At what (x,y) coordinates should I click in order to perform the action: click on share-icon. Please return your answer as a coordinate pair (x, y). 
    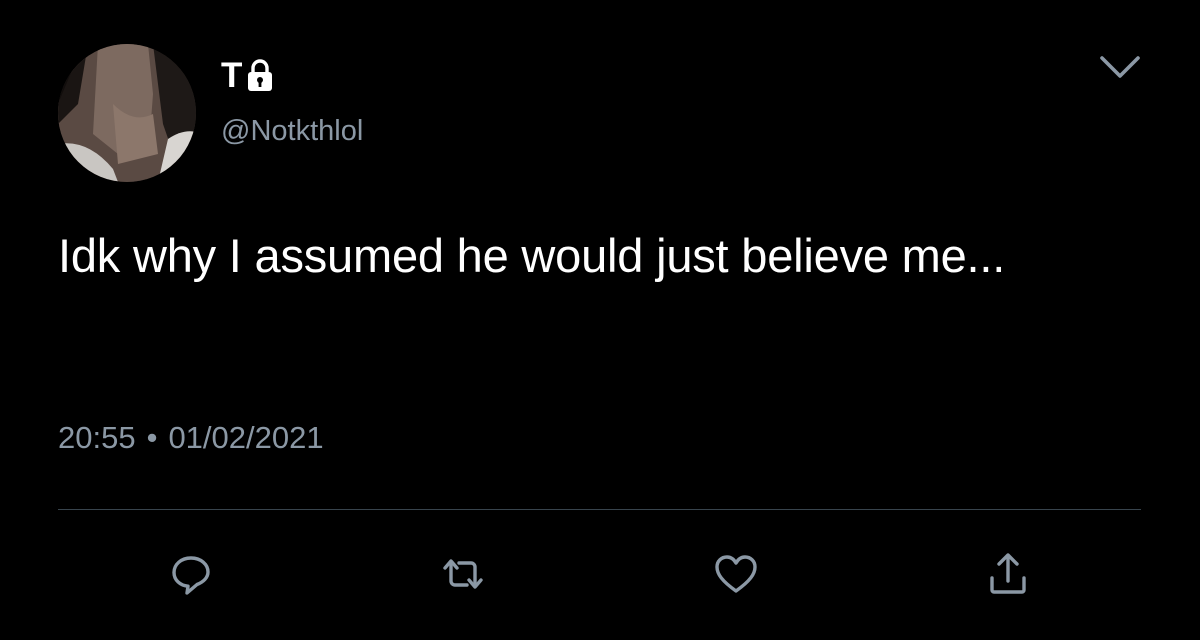
    Looking at the image, I should click on (1008, 573).